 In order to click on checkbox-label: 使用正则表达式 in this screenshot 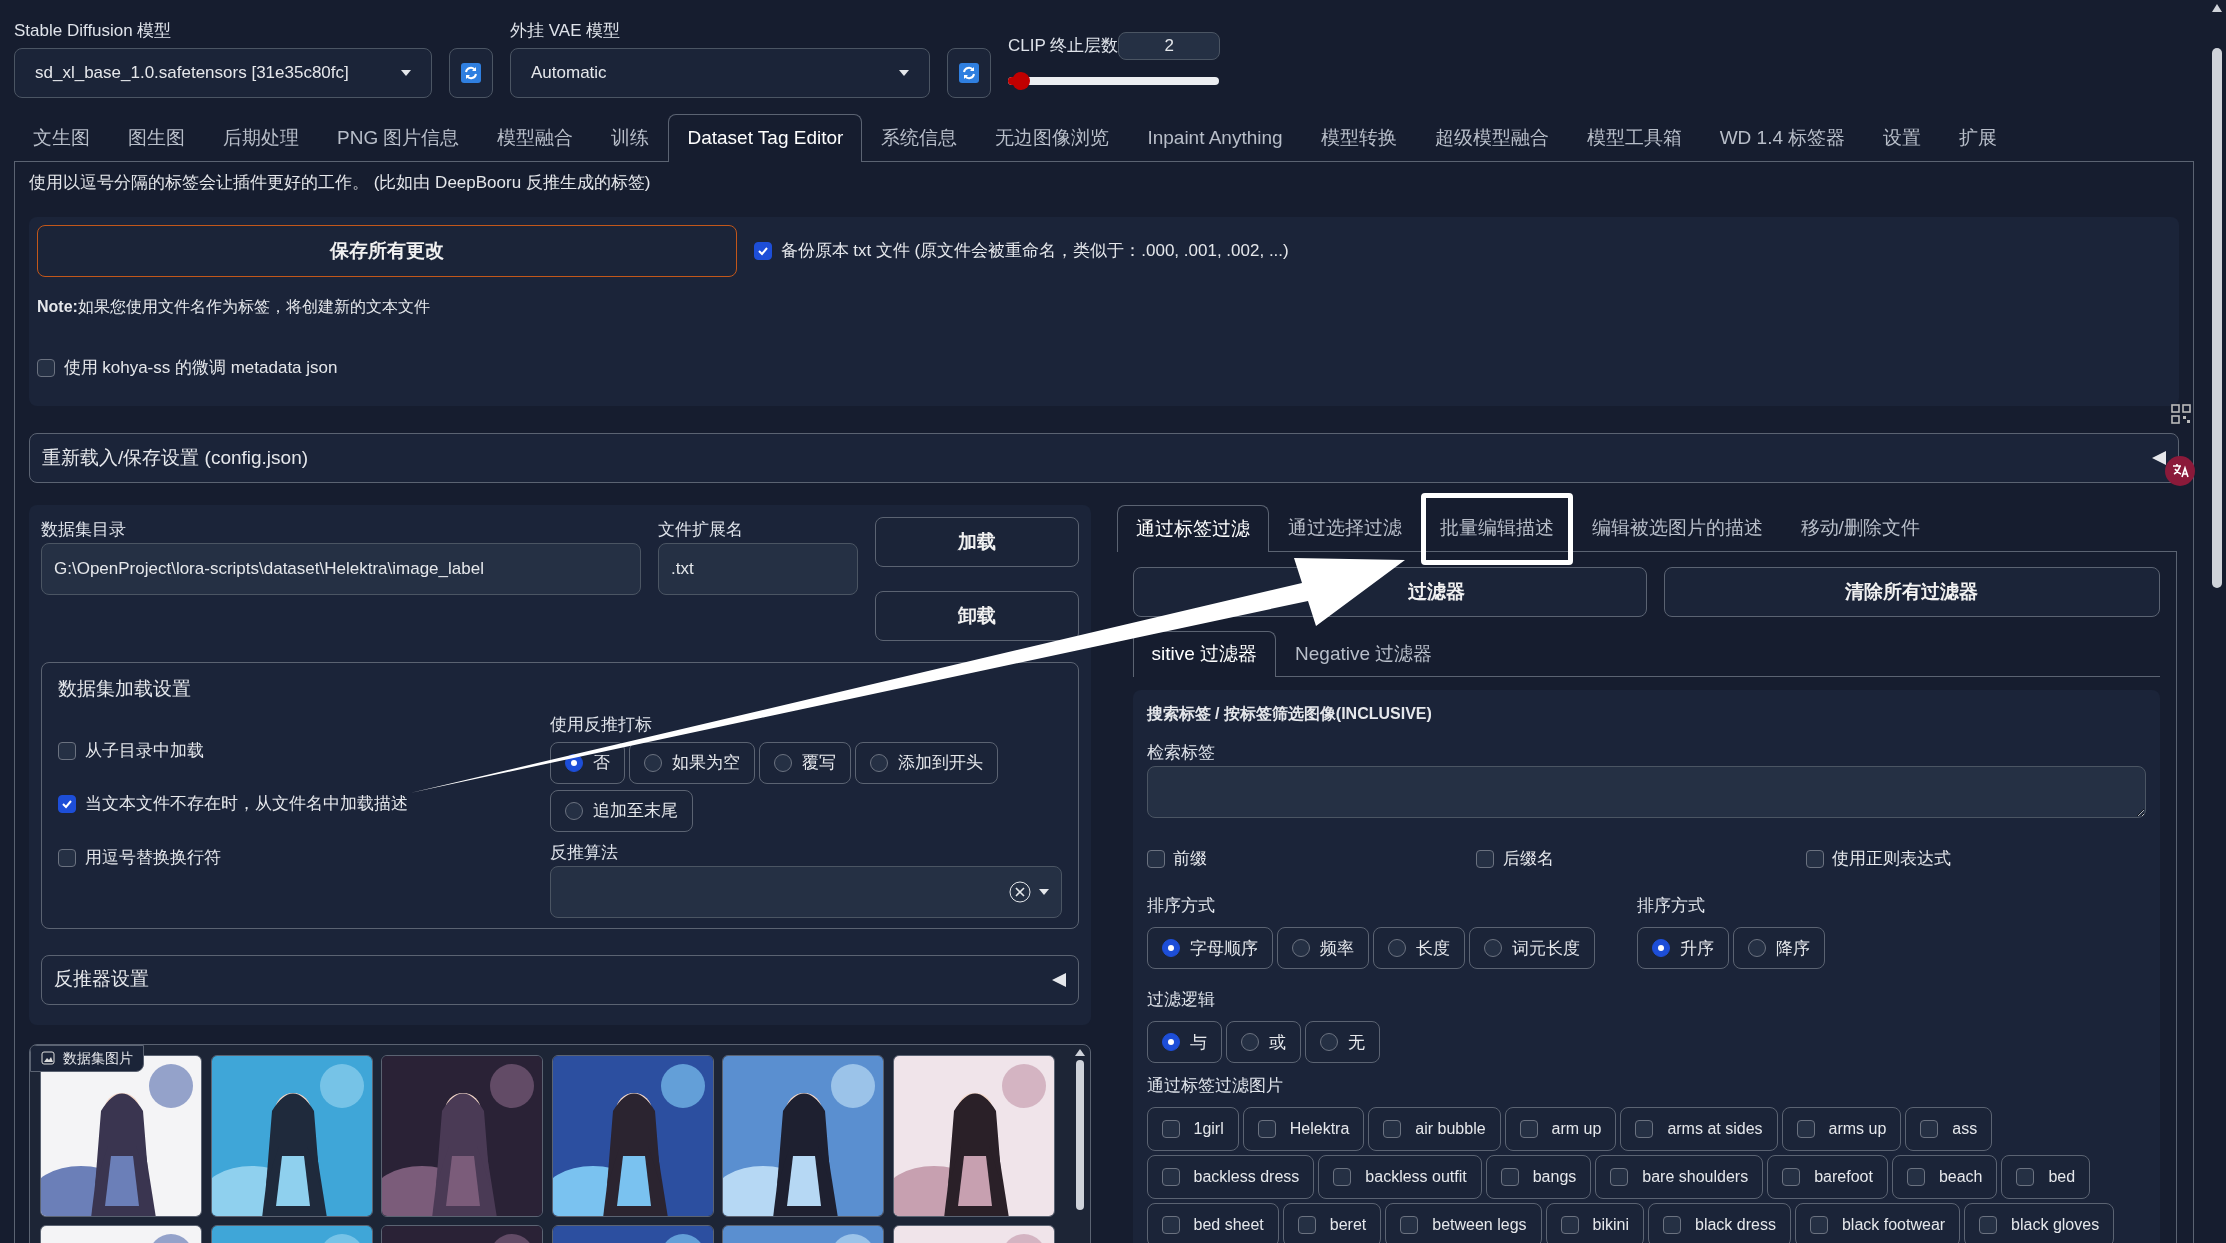, I will do `click(1892, 858)`.